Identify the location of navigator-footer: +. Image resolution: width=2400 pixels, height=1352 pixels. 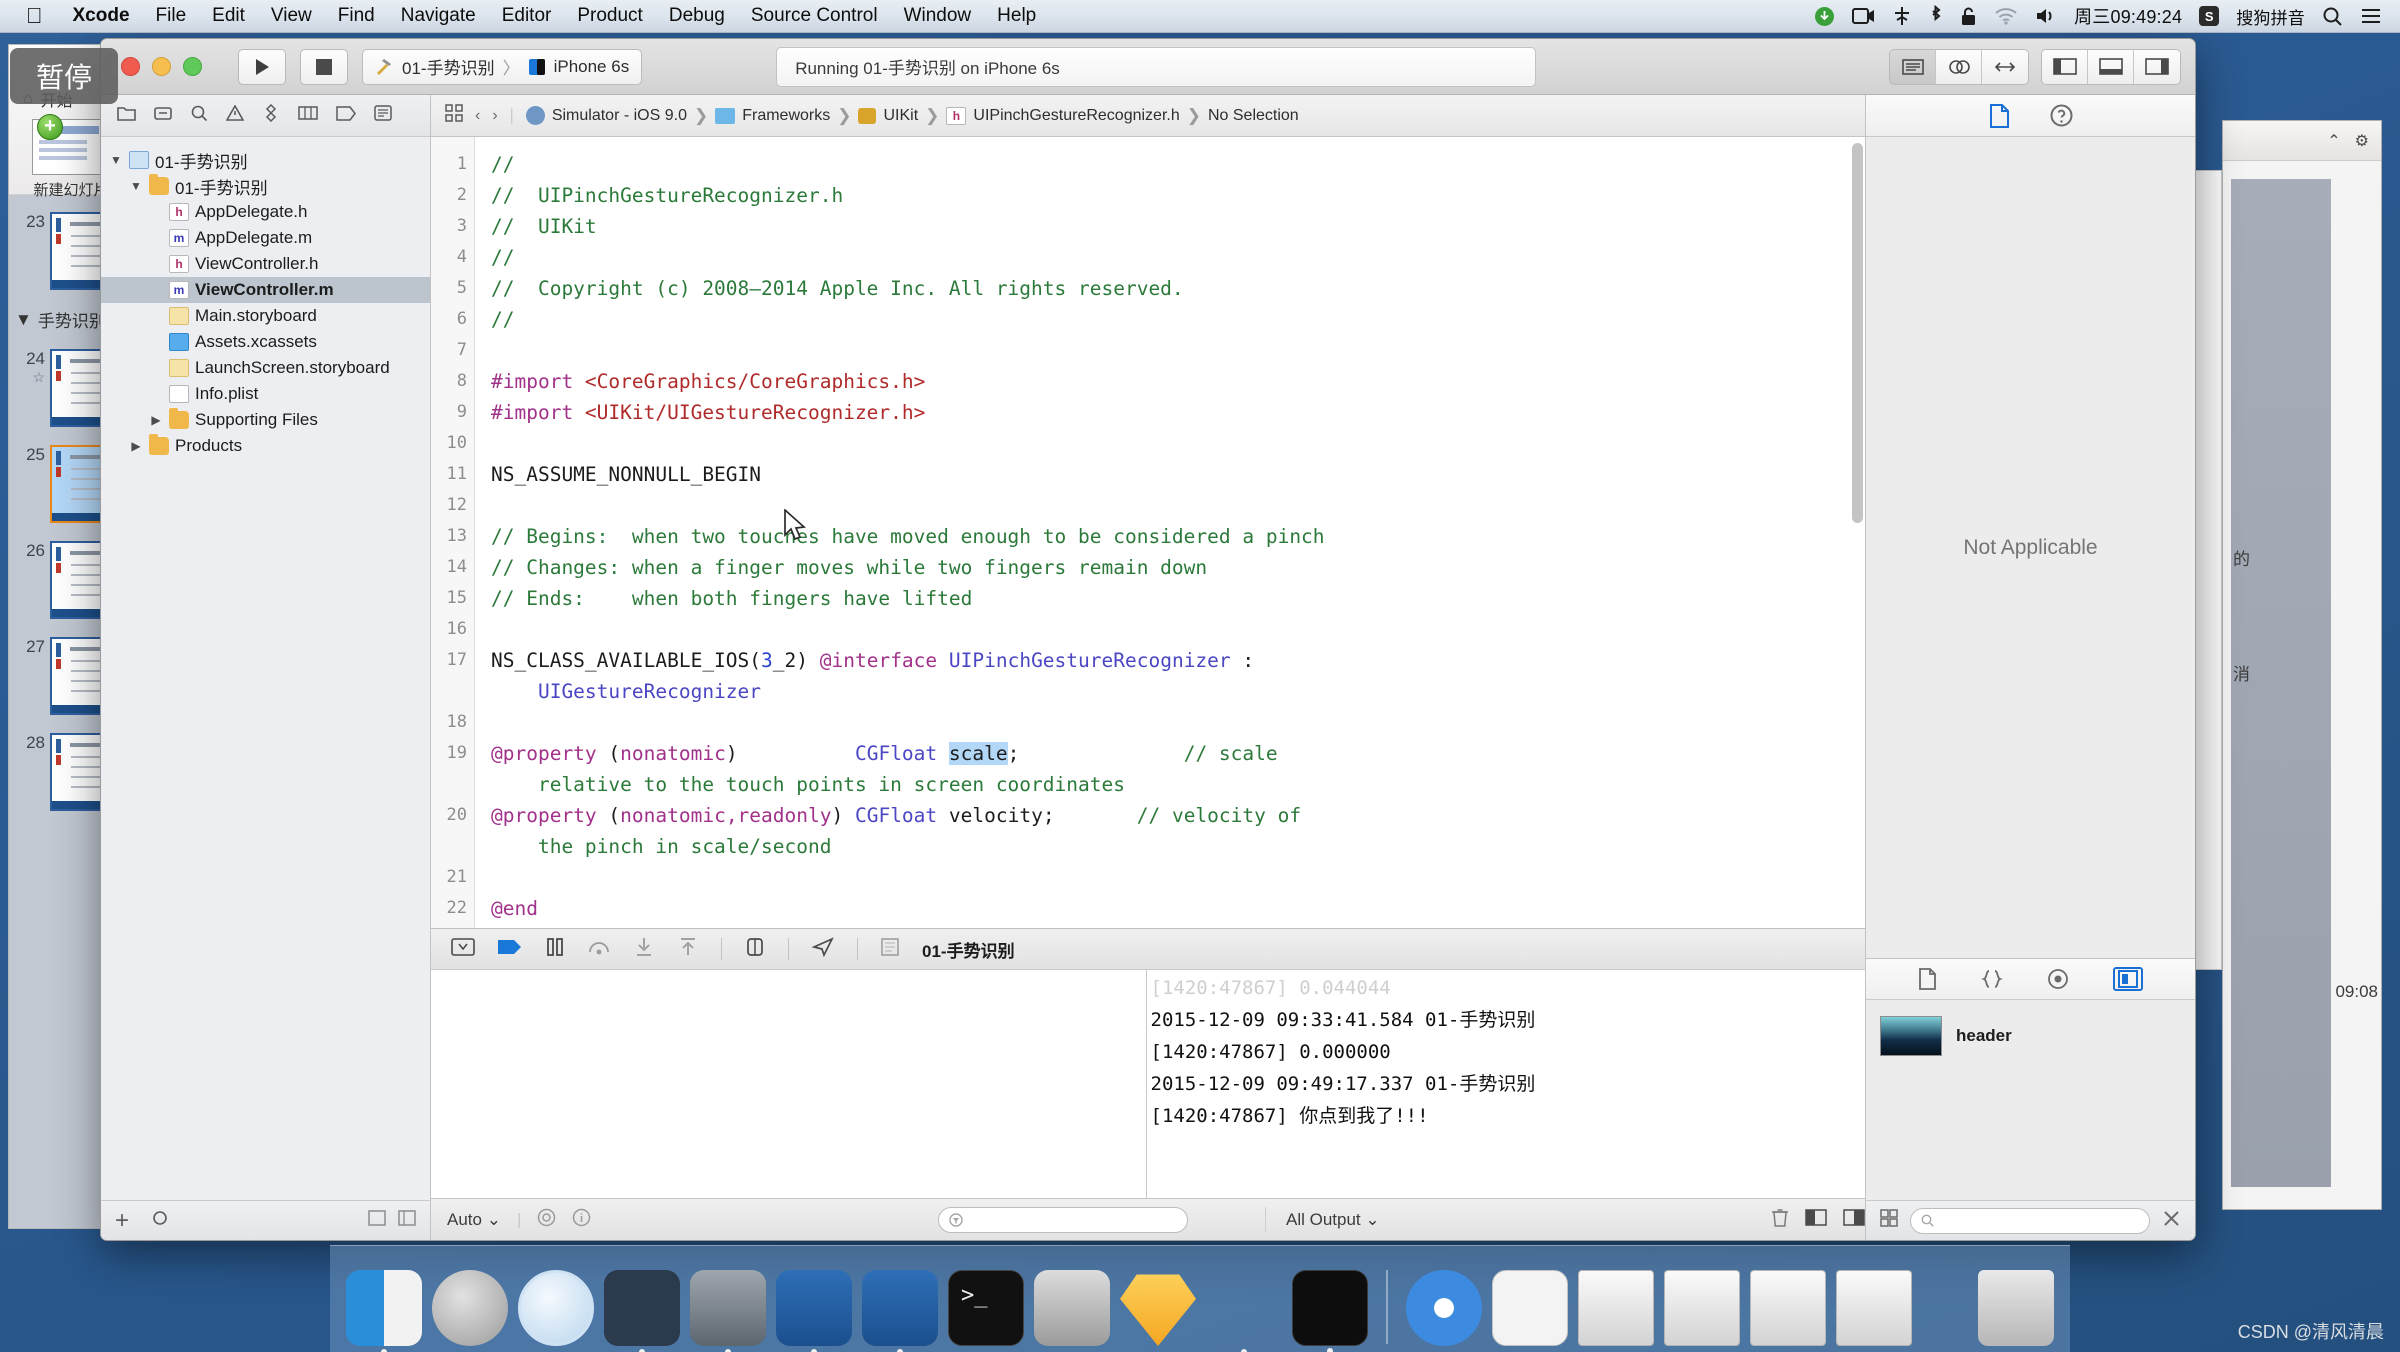
(265, 1220).